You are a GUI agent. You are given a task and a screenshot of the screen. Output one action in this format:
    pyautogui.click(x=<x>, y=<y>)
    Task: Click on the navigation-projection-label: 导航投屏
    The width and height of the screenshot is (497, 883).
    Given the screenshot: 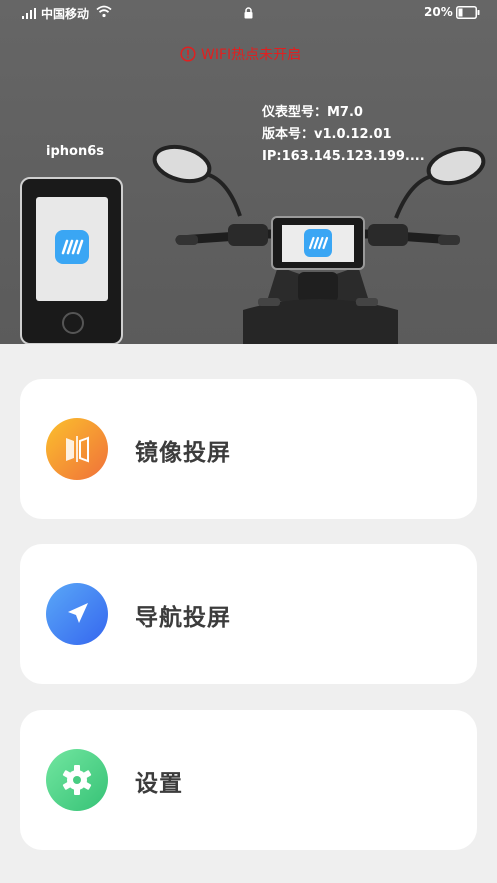 What is the action you would take?
    pyautogui.click(x=183, y=618)
    